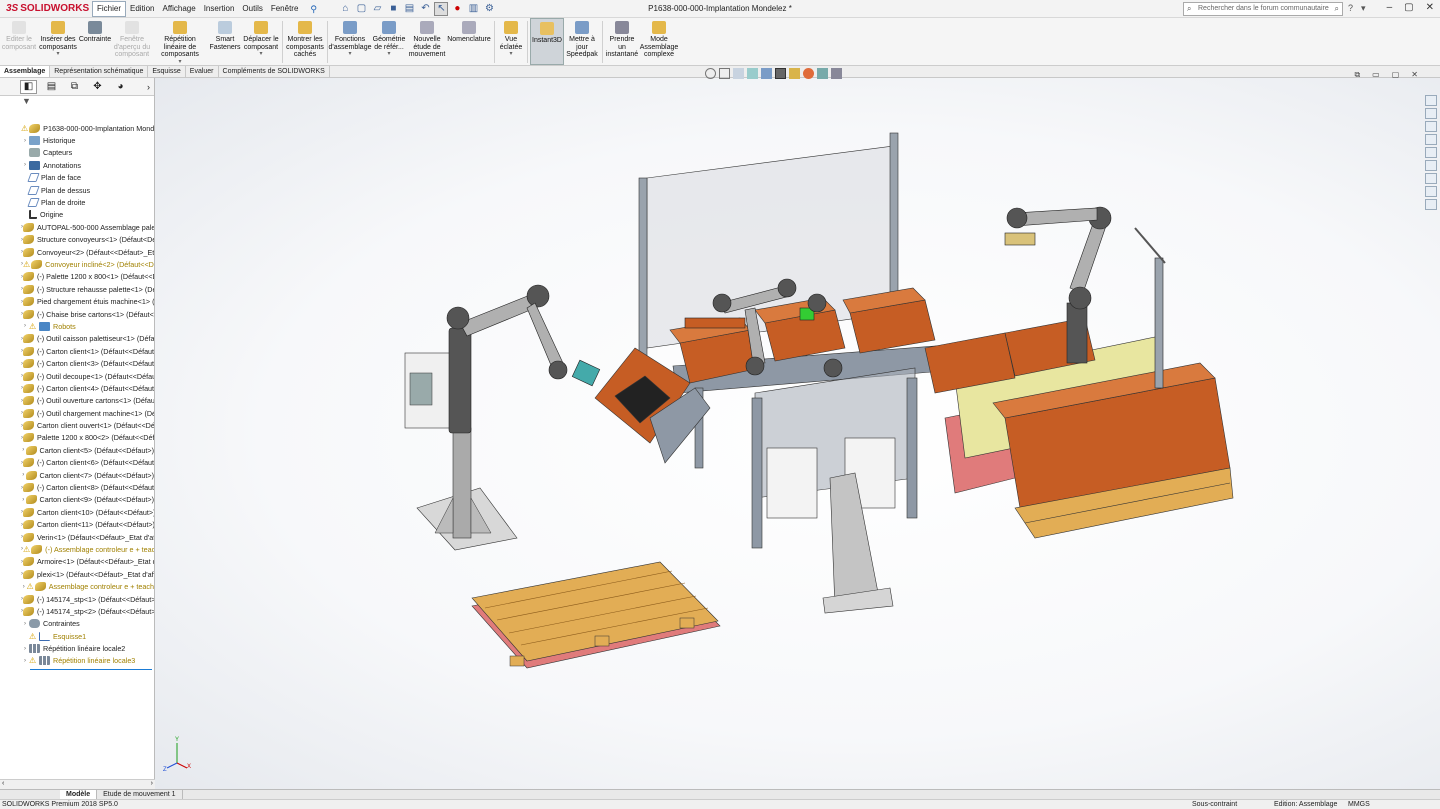 The width and height of the screenshot is (1440, 809). Describe the element at coordinates (25, 71) in the screenshot. I see `command-tab: Assemblage` at that location.